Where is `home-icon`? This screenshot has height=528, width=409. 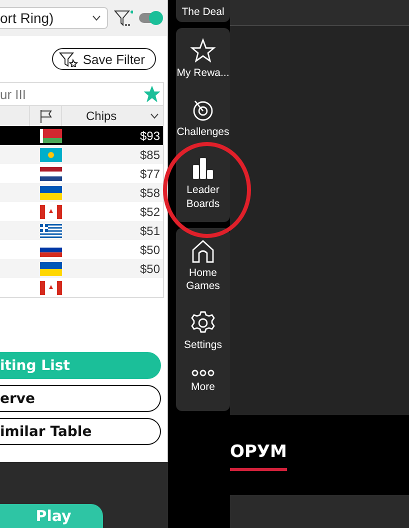 home-icon is located at coordinates (203, 251).